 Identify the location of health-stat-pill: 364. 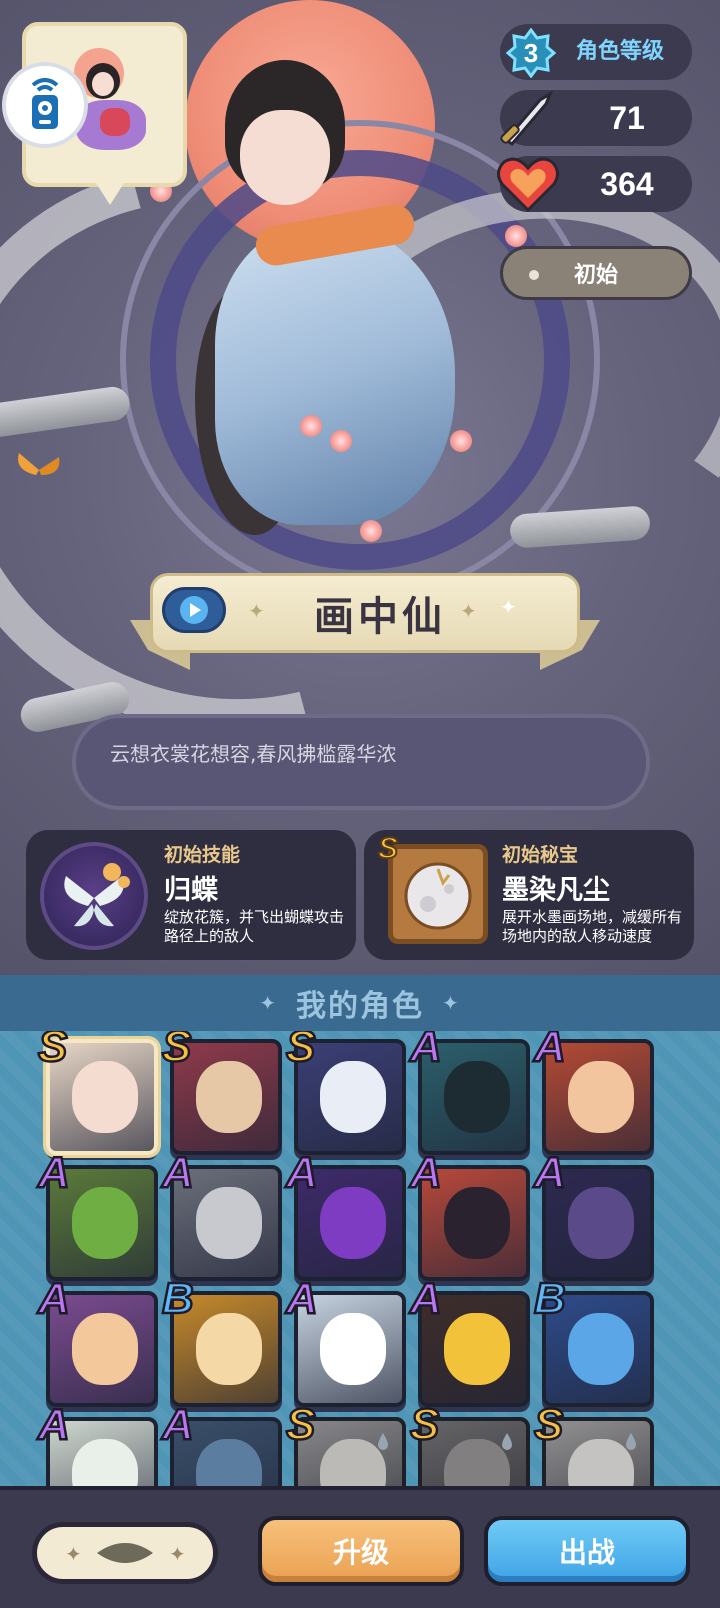
(594, 184).